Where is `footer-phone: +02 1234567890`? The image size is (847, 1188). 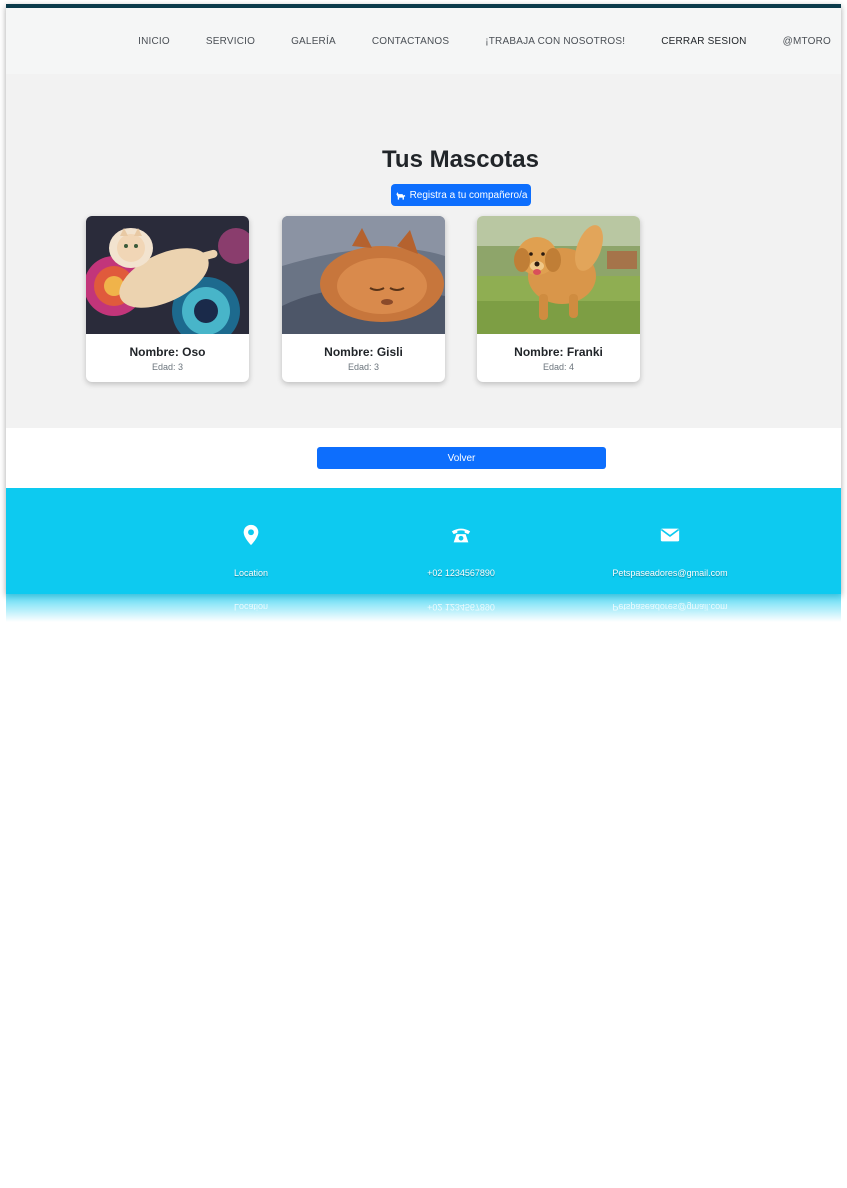
footer-phone: +02 1234567890 is located at coordinates (461, 551).